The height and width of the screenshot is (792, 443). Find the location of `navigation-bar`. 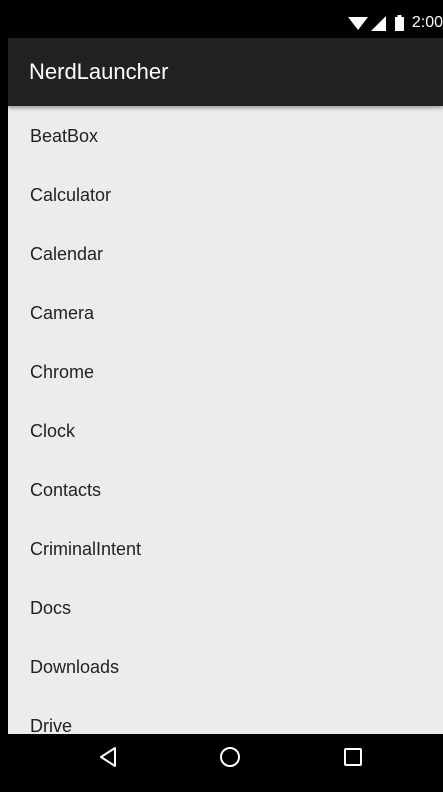

navigation-bar is located at coordinates (225, 759).